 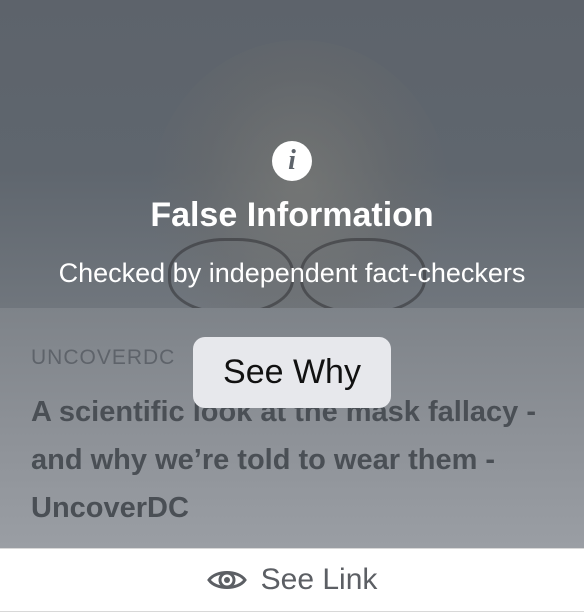 I want to click on info-icon-glyph: i, so click(x=292, y=160).